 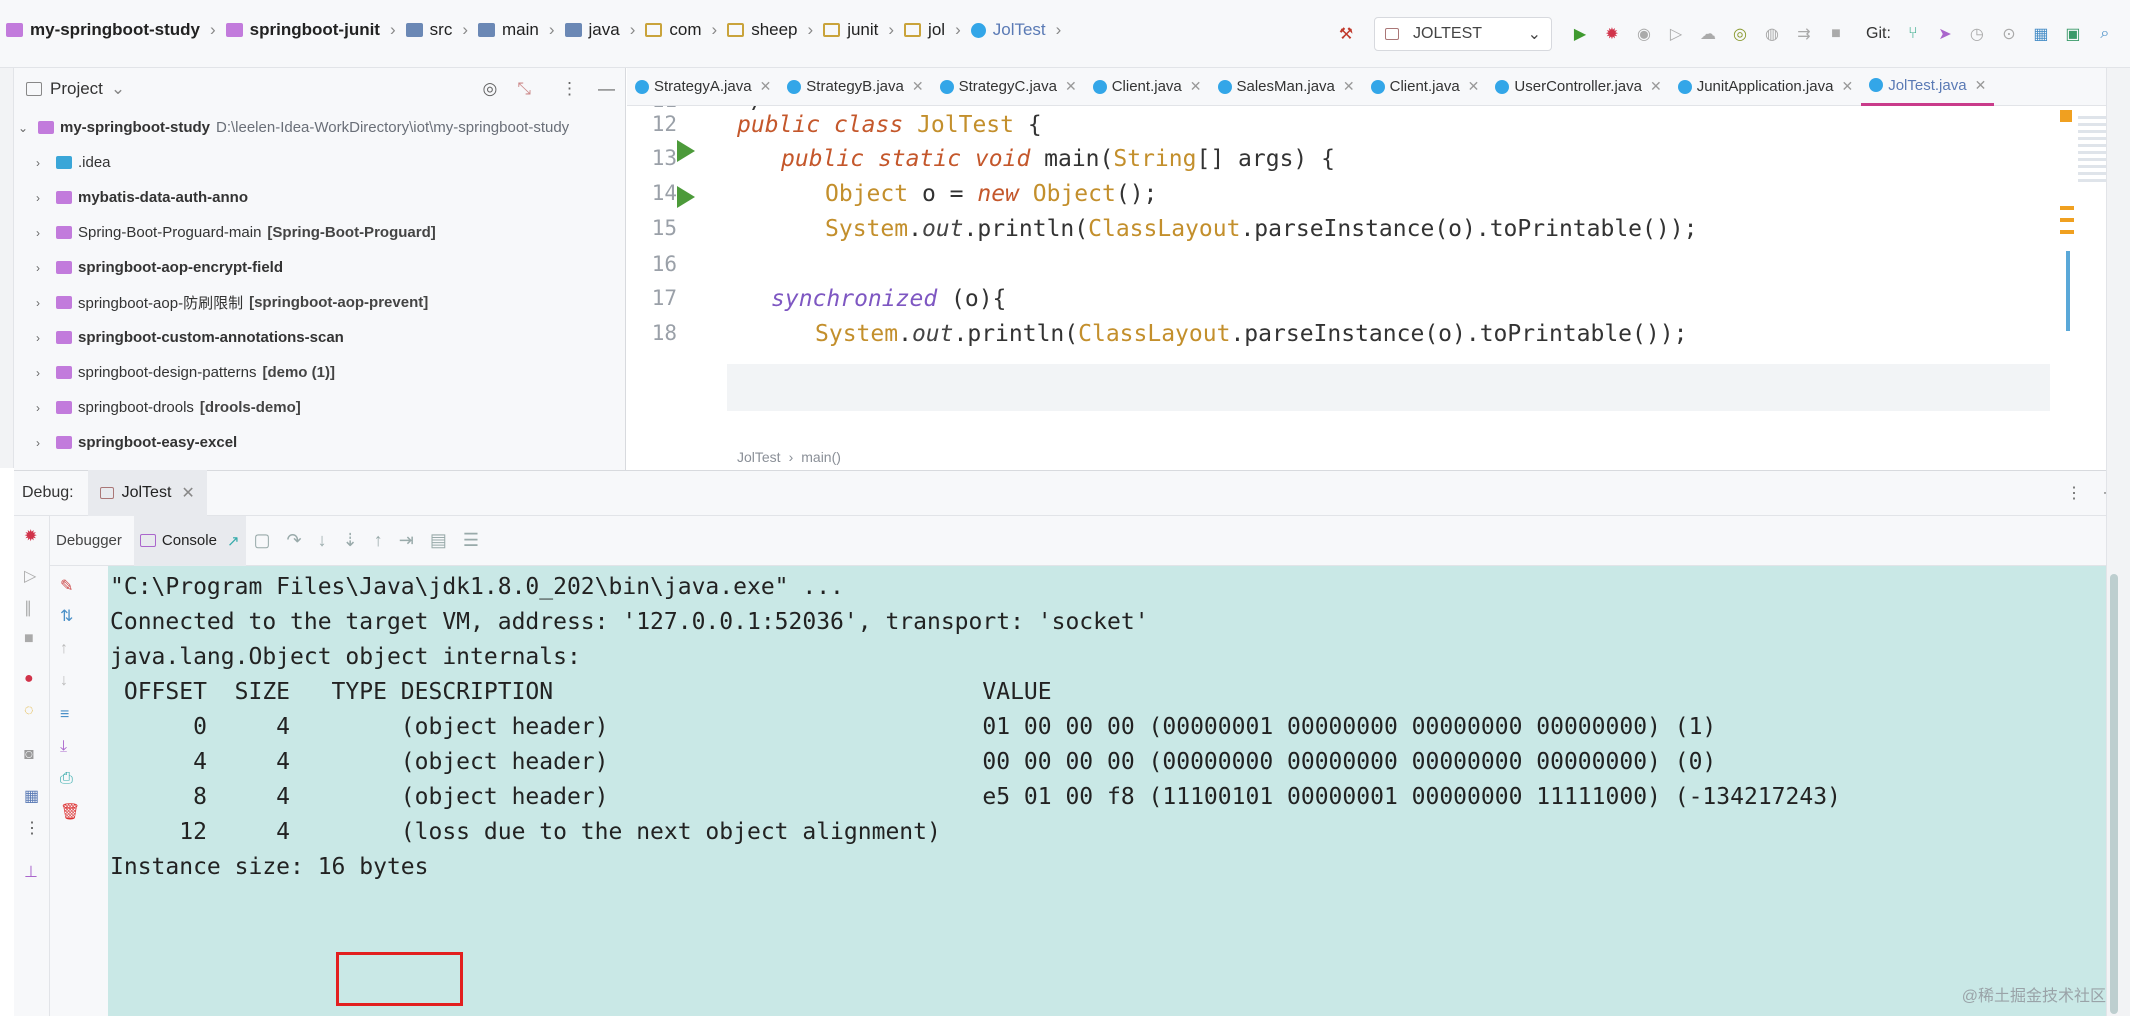 What do you see at coordinates (1945, 34) in the screenshot?
I see `git-push-icon: ➤` at bounding box center [1945, 34].